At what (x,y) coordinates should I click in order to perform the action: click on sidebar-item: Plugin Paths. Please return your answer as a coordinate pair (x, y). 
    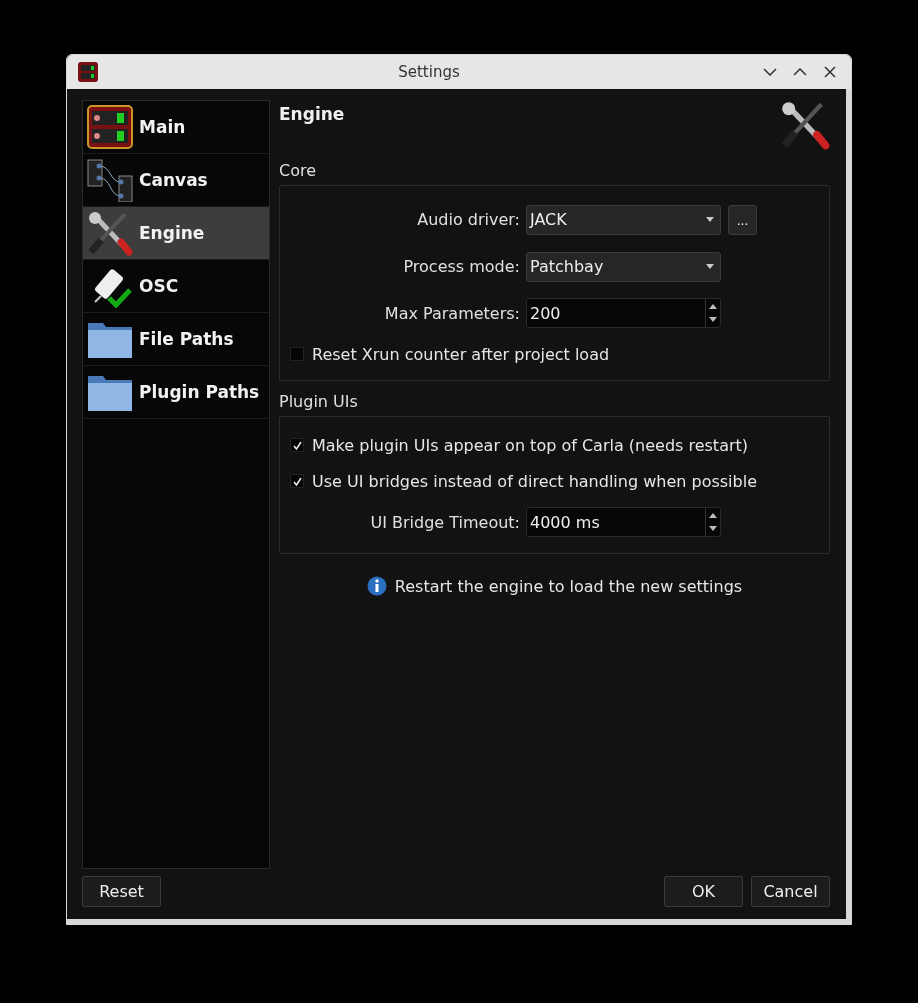
    Looking at the image, I should click on (176, 392).